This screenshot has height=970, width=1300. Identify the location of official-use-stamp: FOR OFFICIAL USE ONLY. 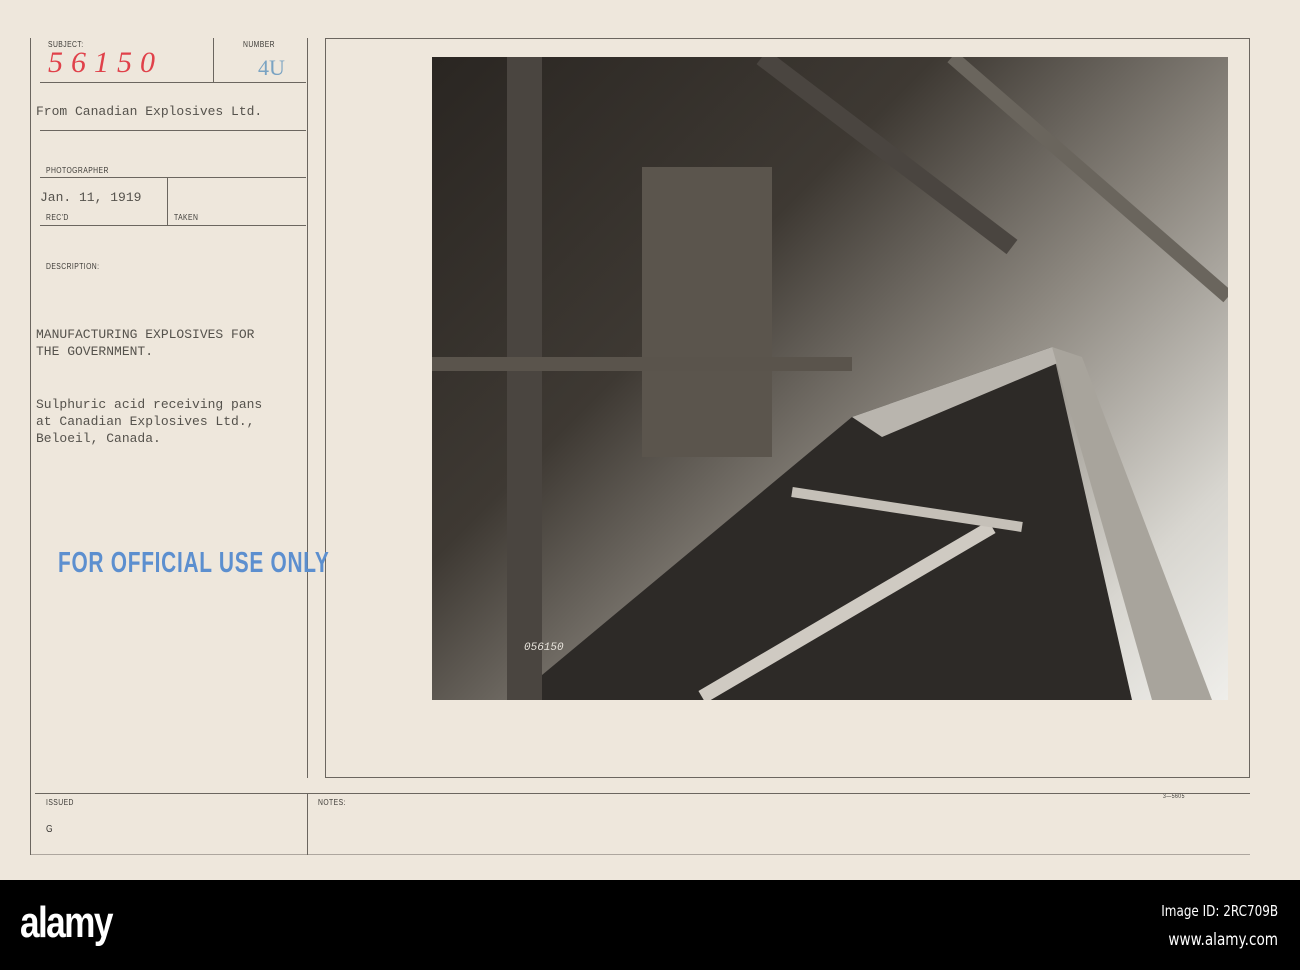
(194, 563).